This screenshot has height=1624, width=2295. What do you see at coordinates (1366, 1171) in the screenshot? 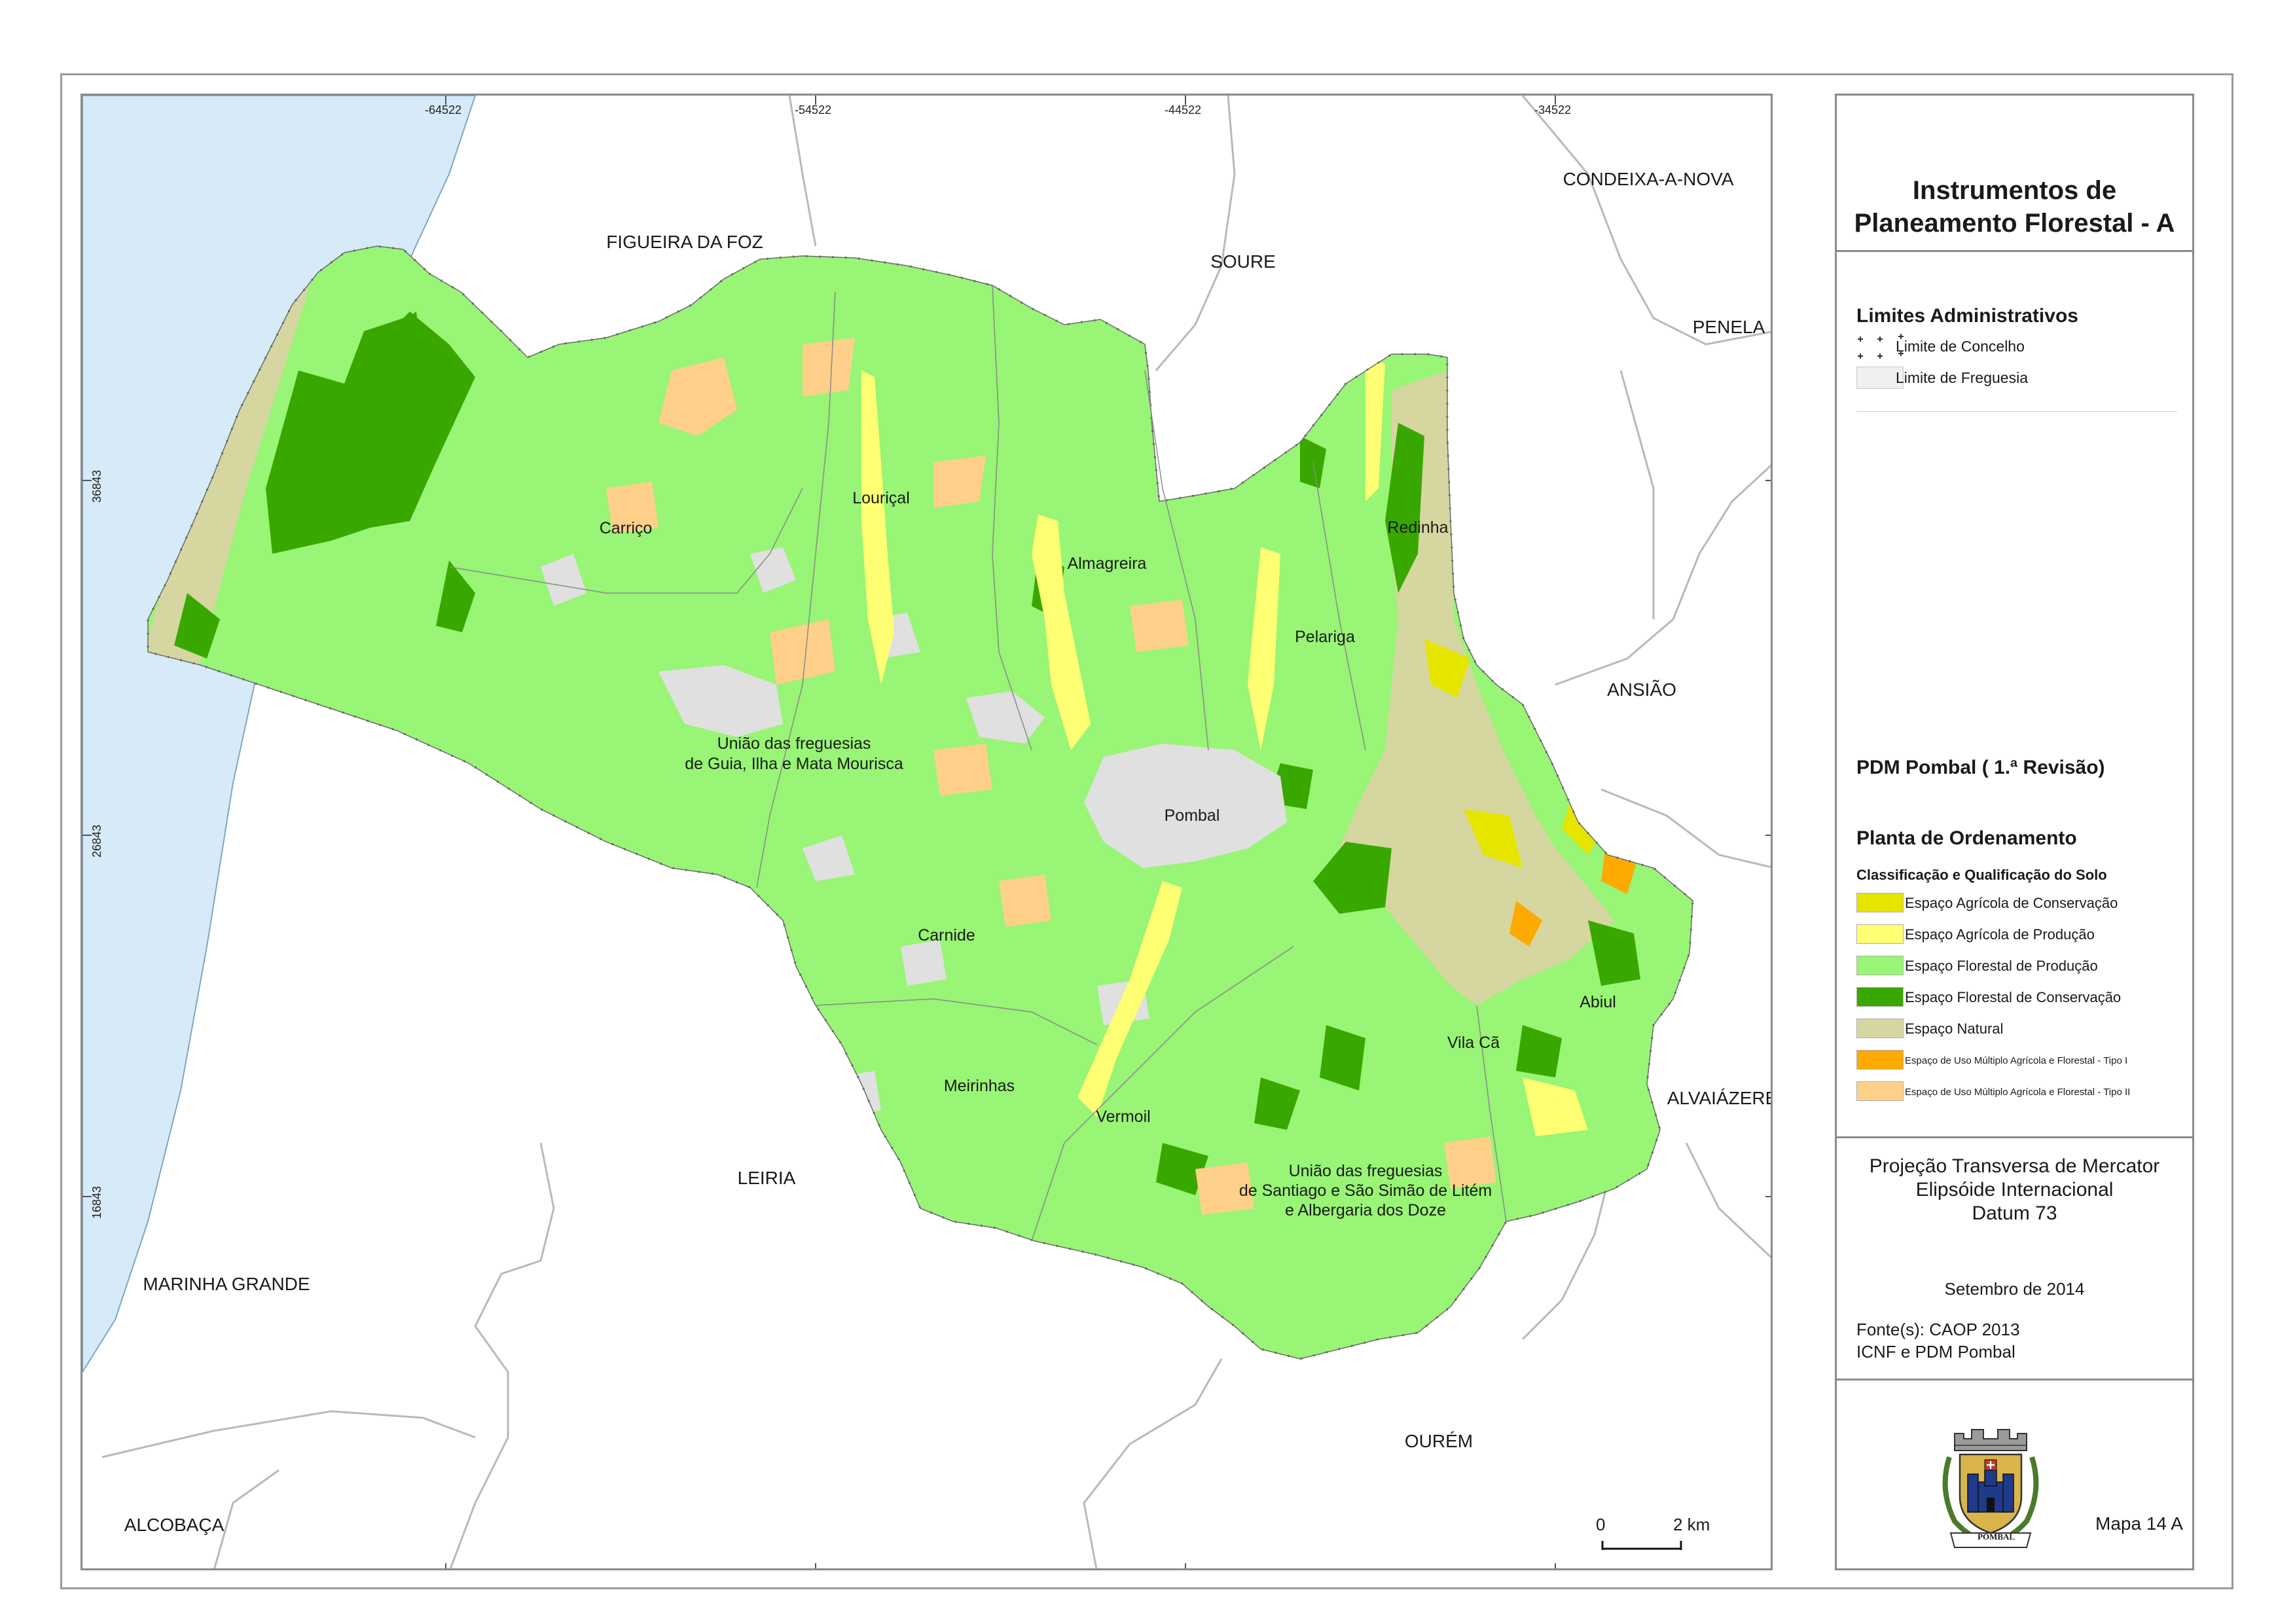
I see `parish-santiago-line1: União das freguesias` at bounding box center [1366, 1171].